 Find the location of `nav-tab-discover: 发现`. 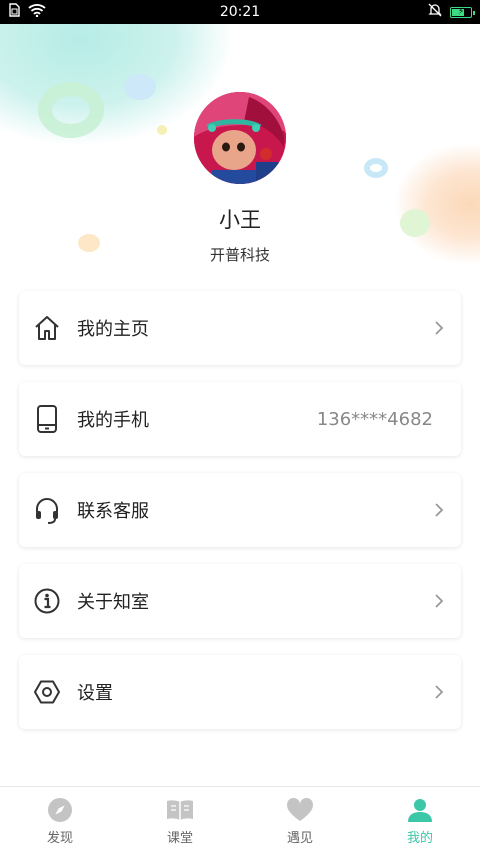

nav-tab-discover: 发现 is located at coordinates (60, 820).